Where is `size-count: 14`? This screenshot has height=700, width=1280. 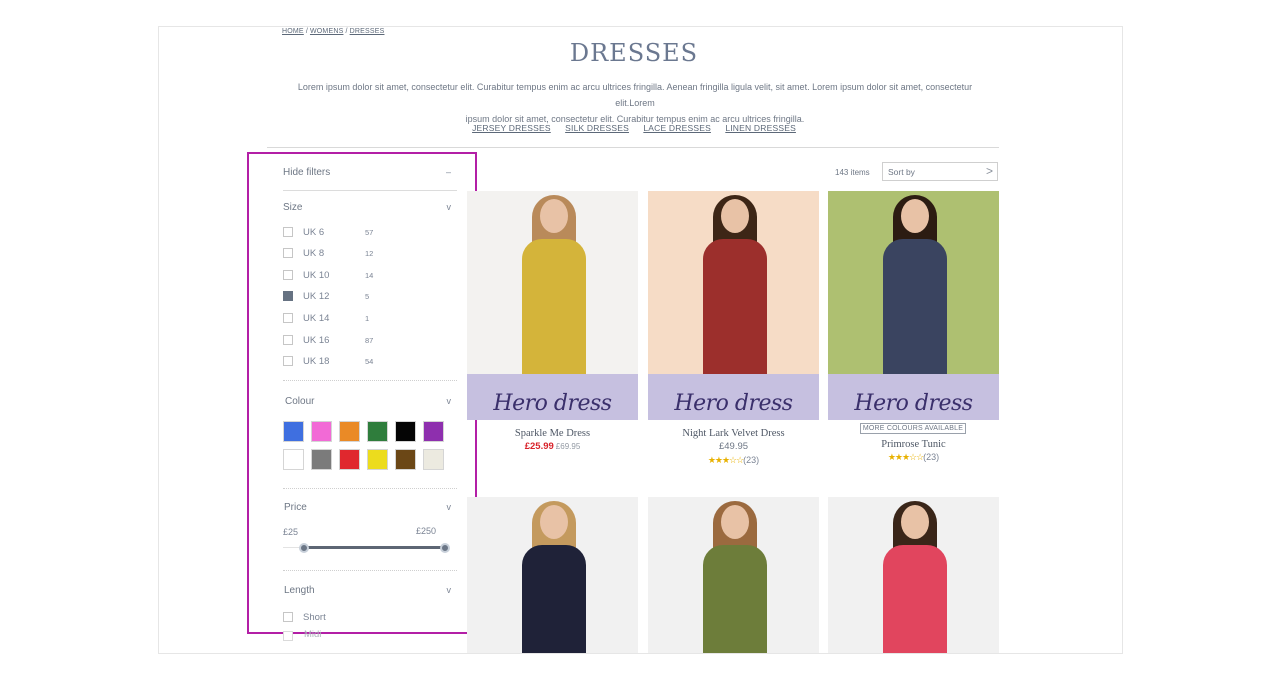
size-count: 14 is located at coordinates (369, 275).